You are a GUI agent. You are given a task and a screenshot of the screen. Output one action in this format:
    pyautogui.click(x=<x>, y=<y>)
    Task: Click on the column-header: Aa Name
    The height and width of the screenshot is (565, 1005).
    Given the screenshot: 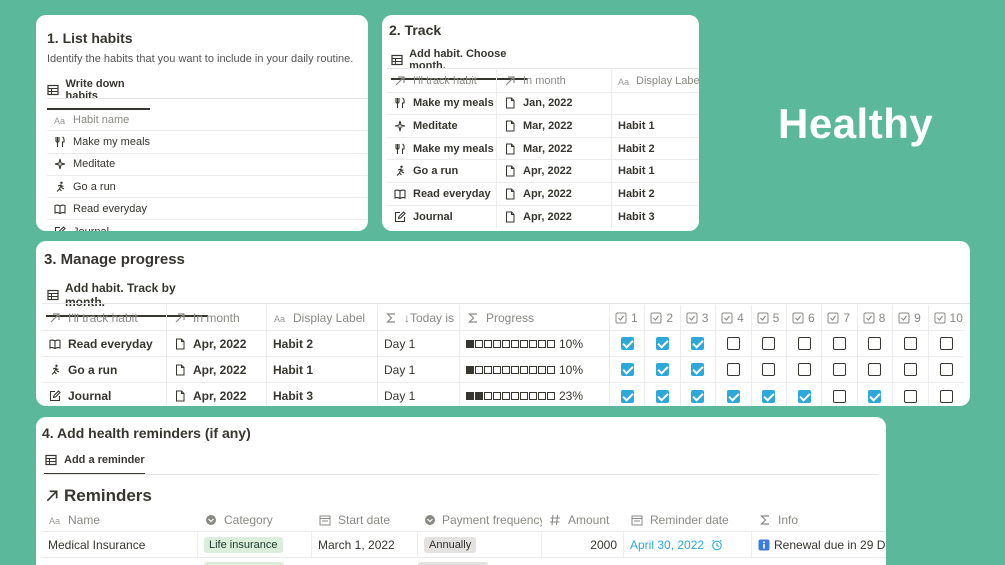 What is the action you would take?
    pyautogui.click(x=120, y=519)
    